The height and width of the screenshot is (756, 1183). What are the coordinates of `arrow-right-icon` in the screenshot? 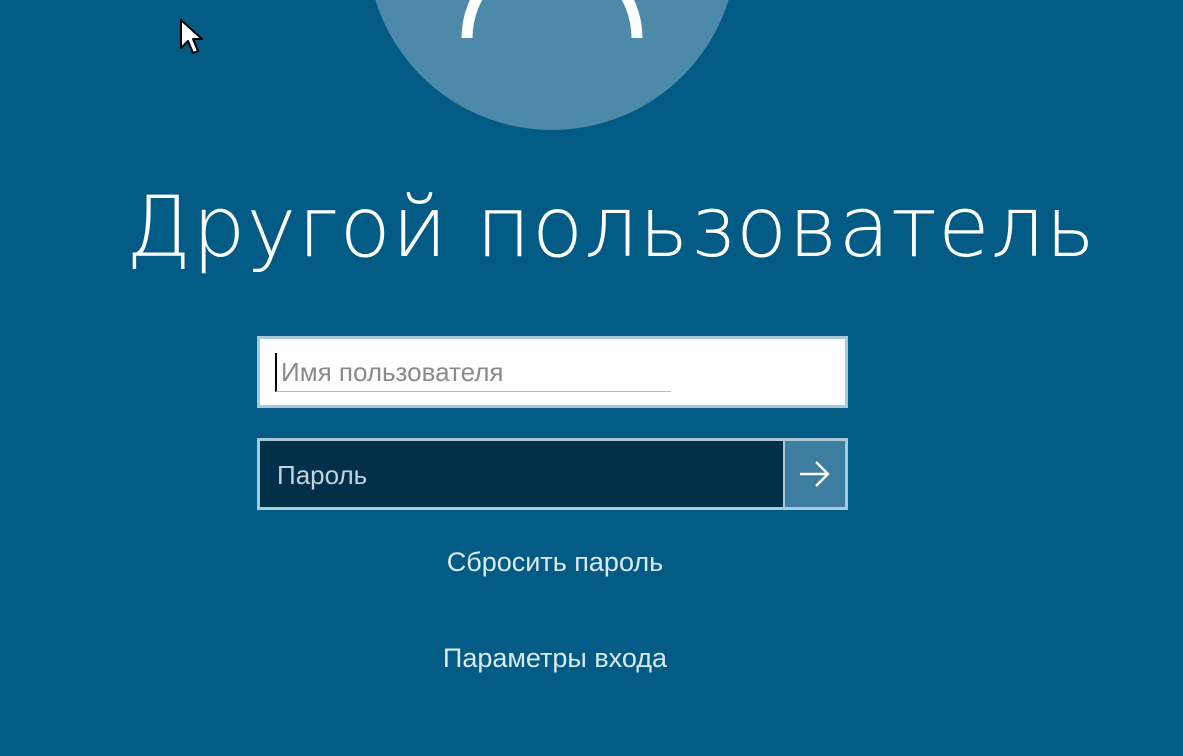 It's located at (815, 474).